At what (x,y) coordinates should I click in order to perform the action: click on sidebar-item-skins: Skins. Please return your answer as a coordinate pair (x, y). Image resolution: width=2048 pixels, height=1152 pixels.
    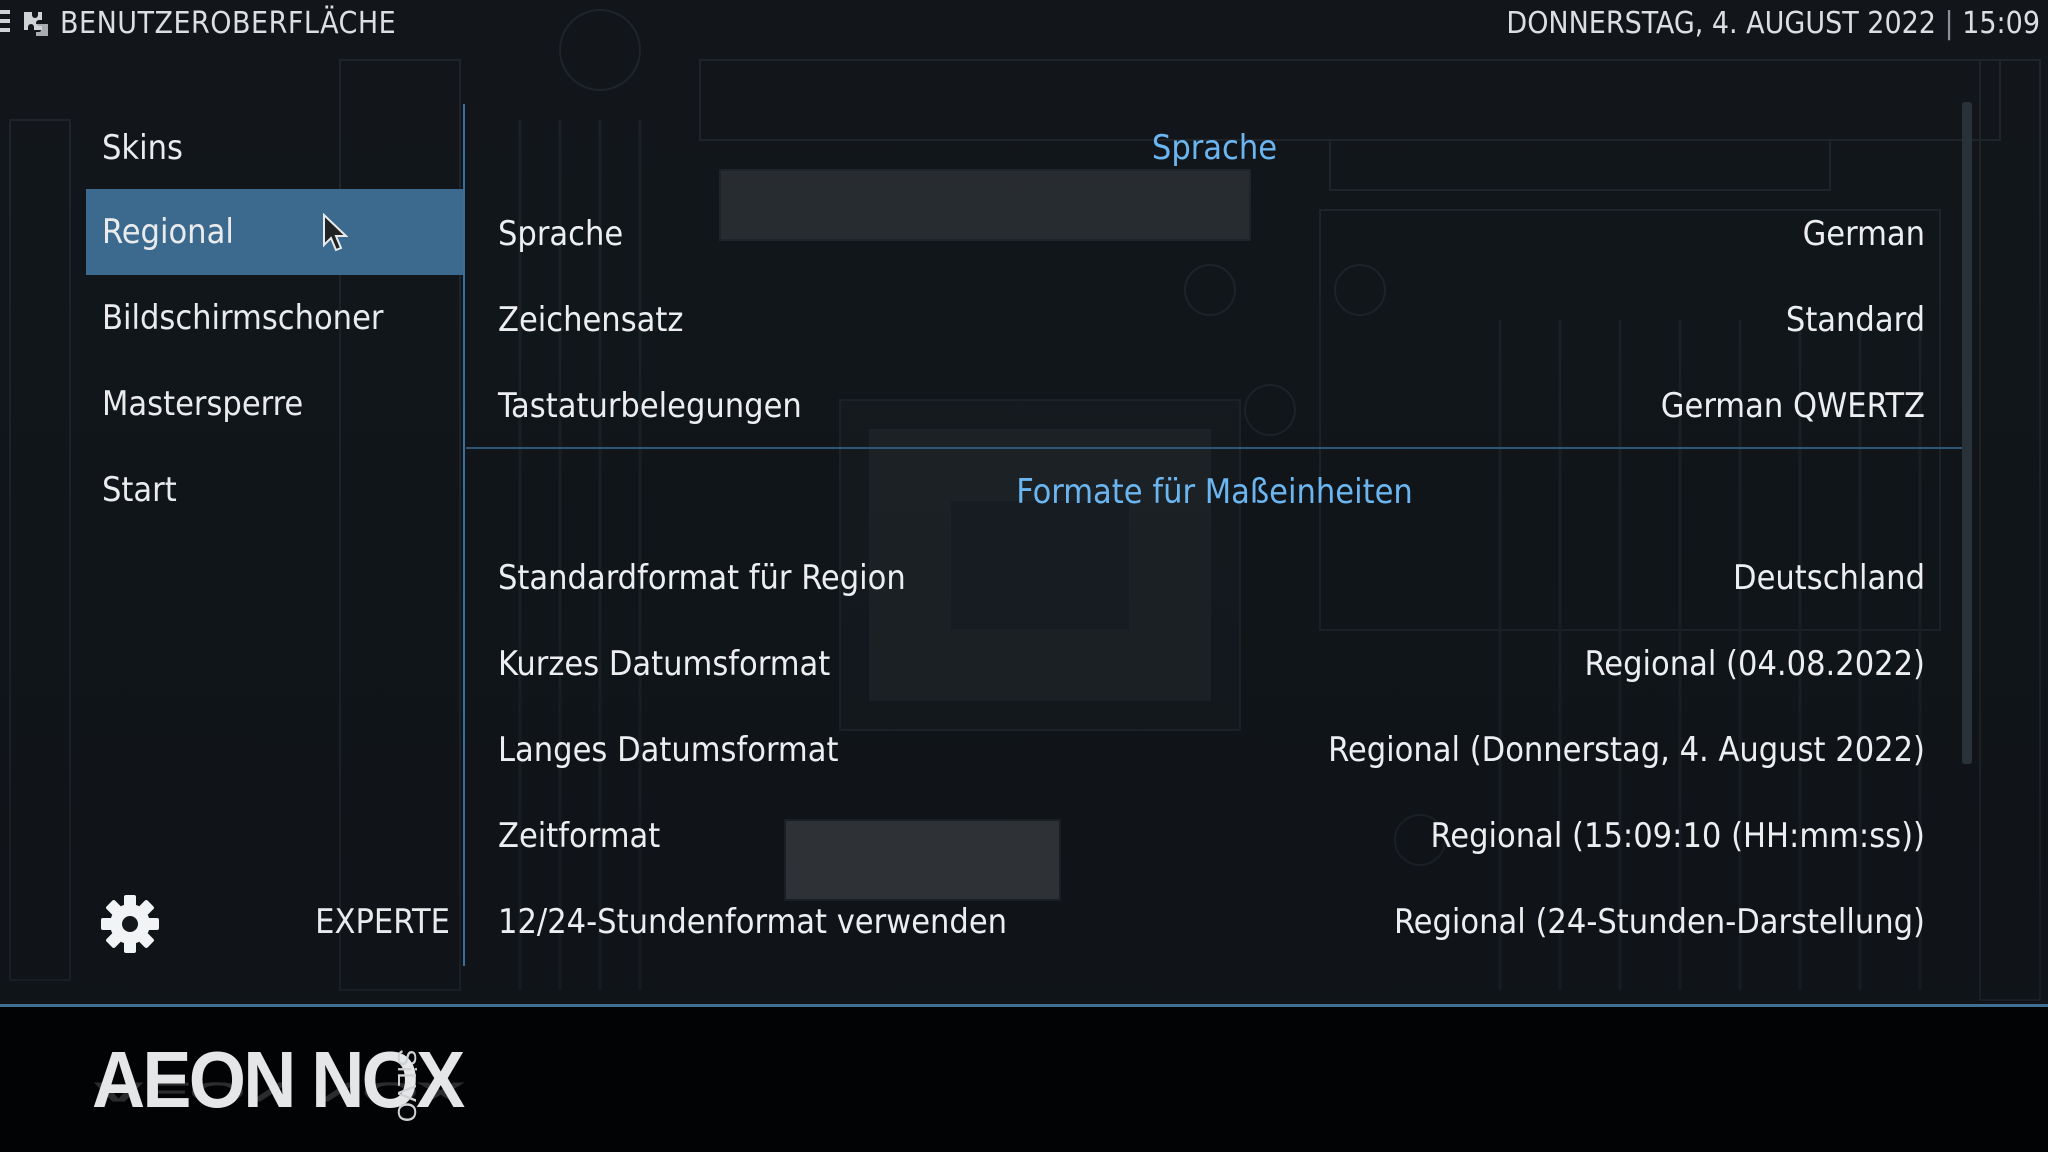
    Looking at the image, I should click on (275, 148).